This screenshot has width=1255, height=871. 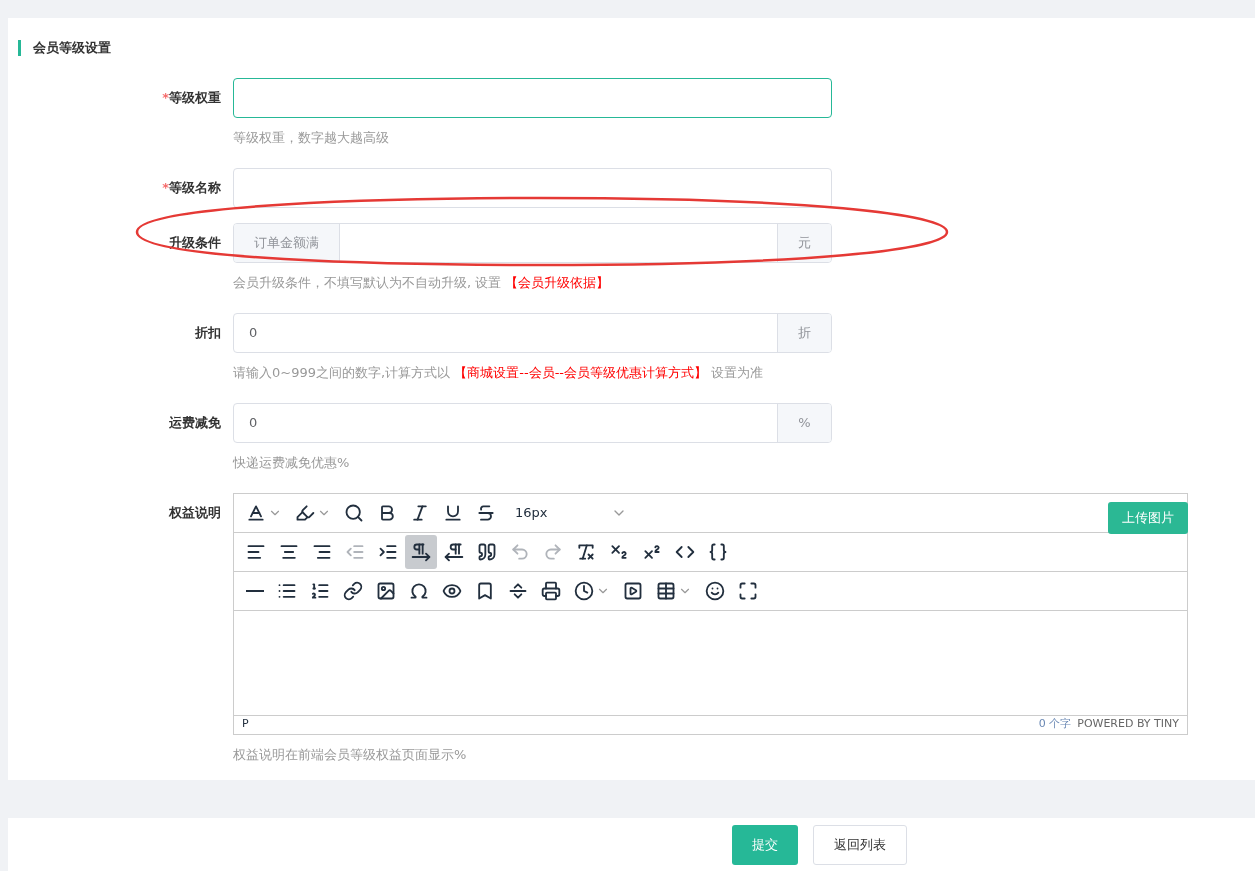 I want to click on pilcrow-right-icon, so click(x=421, y=551).